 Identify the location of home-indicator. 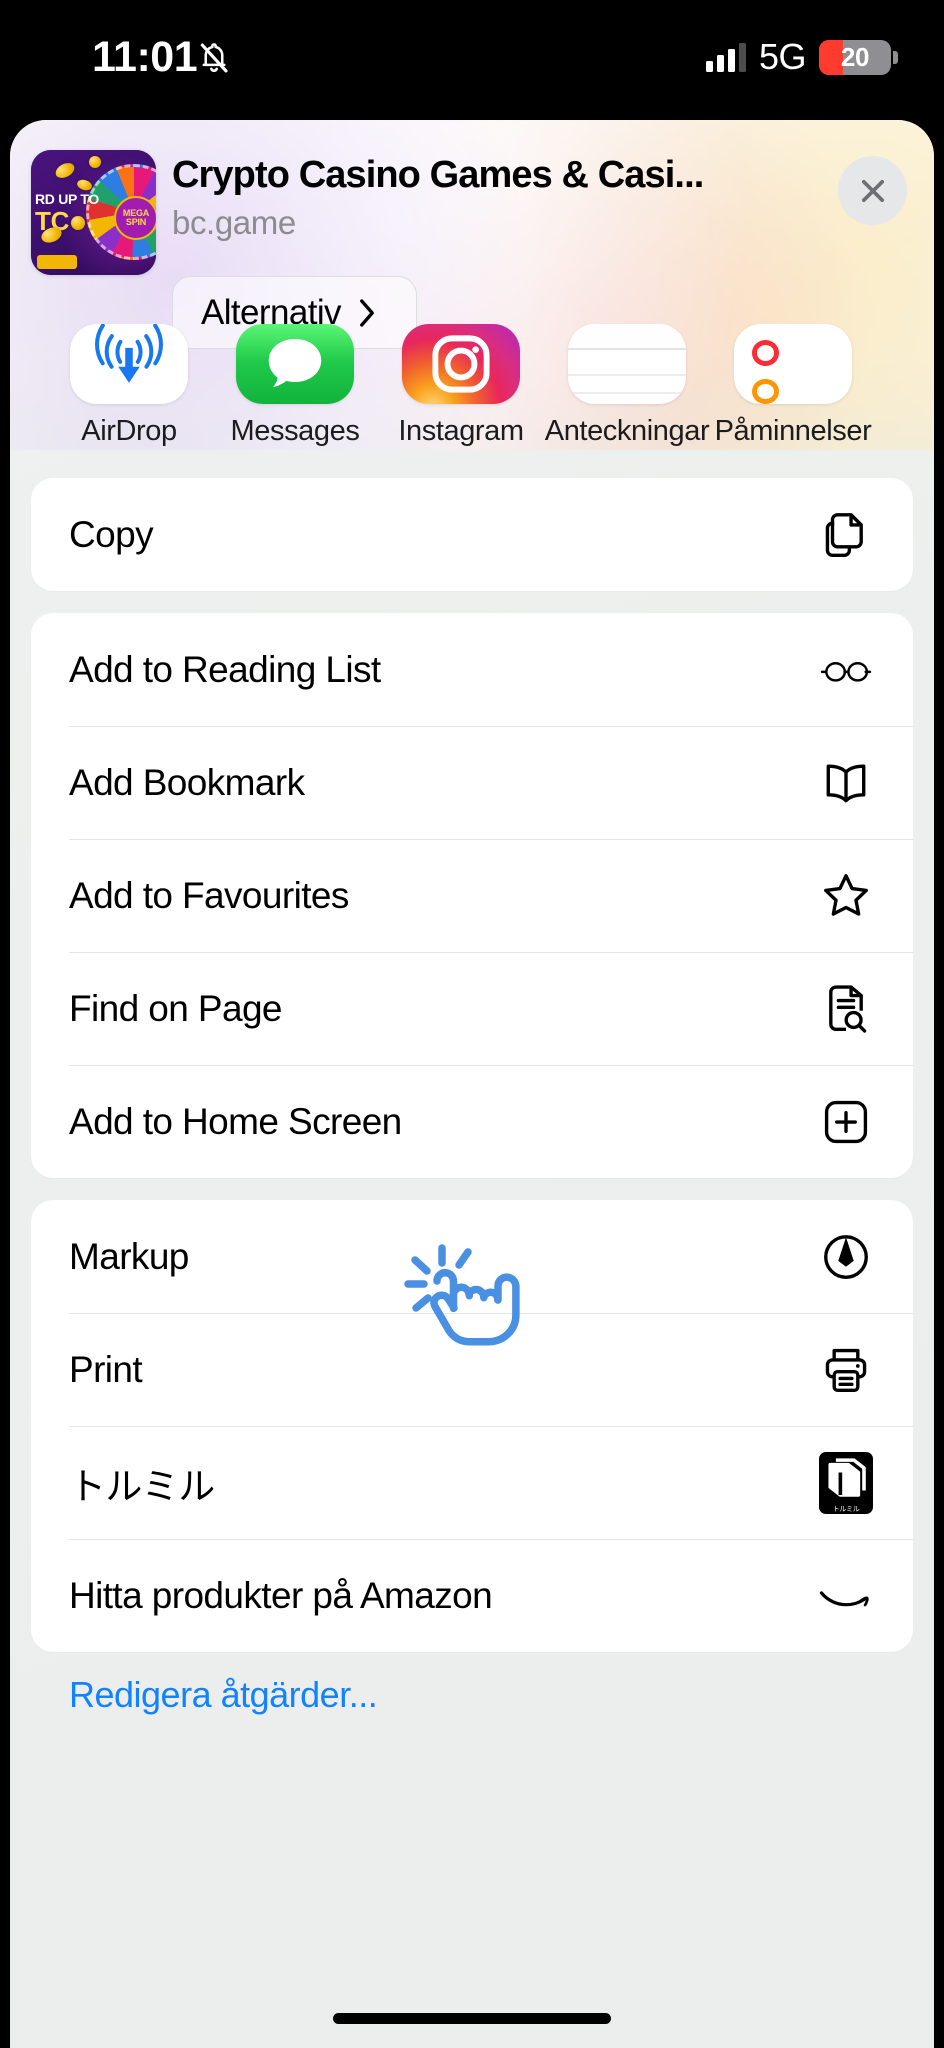
(472, 2018).